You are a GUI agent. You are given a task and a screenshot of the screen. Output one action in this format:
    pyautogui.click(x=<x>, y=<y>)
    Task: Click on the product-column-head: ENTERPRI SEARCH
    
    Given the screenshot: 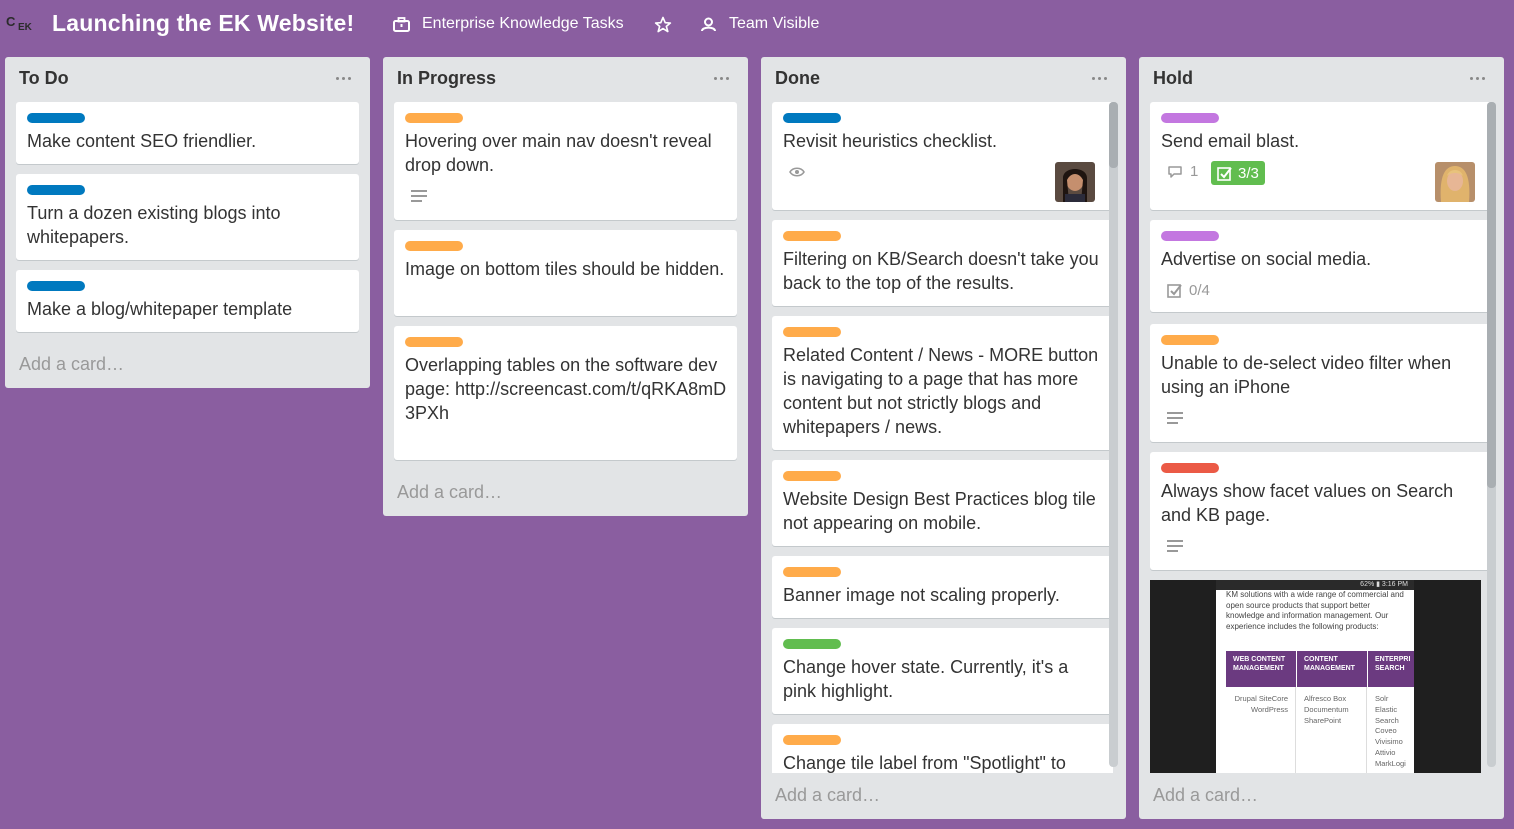 What is the action you would take?
    pyautogui.click(x=1391, y=669)
    